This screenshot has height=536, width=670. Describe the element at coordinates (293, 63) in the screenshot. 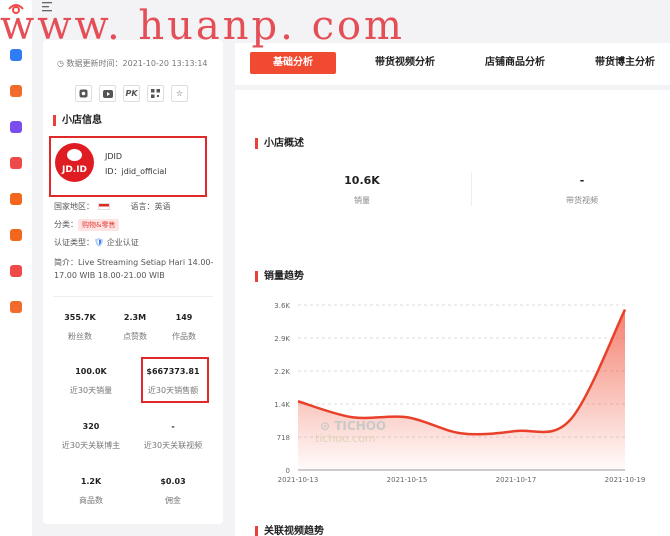

I see `tab-basic-analysis: 基础分析` at that location.